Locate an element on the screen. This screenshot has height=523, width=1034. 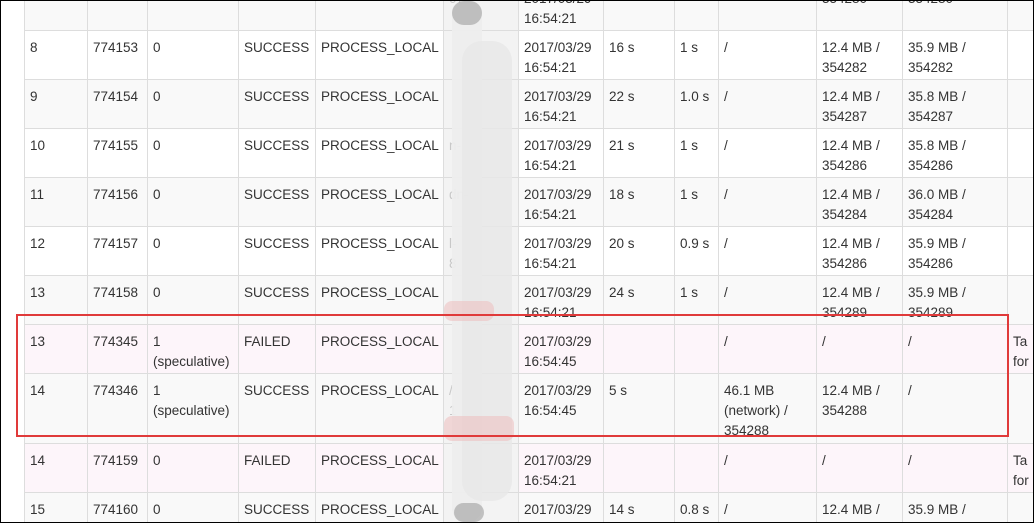
cell-shuffle-write: 35.9 MB /354289 is located at coordinates (955, 300).